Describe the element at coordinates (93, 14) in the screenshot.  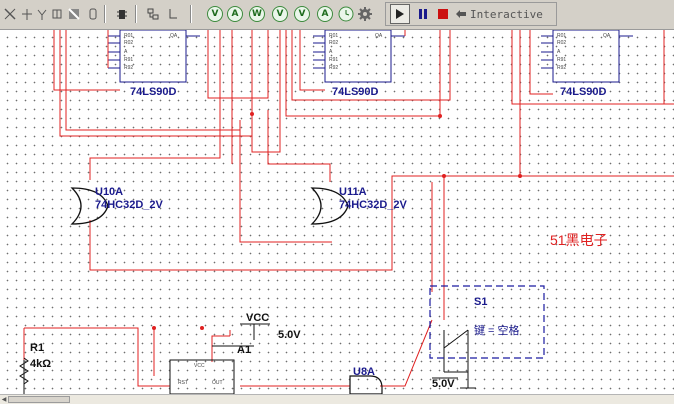
I see `tag-icon` at that location.